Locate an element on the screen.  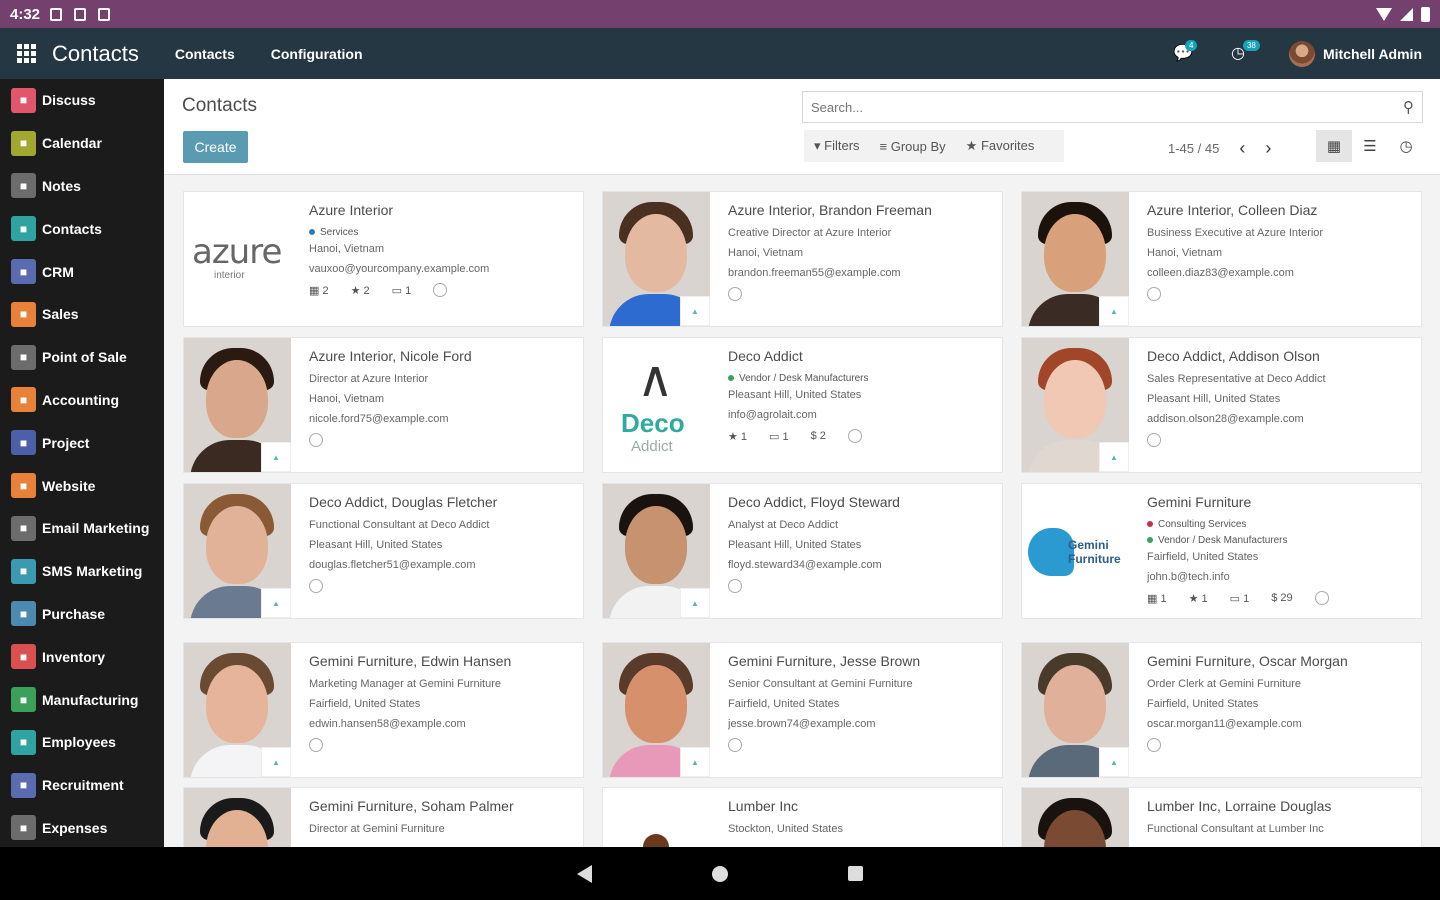
sidebar-item-inventory: ■ Inventory is located at coordinates (82, 656).